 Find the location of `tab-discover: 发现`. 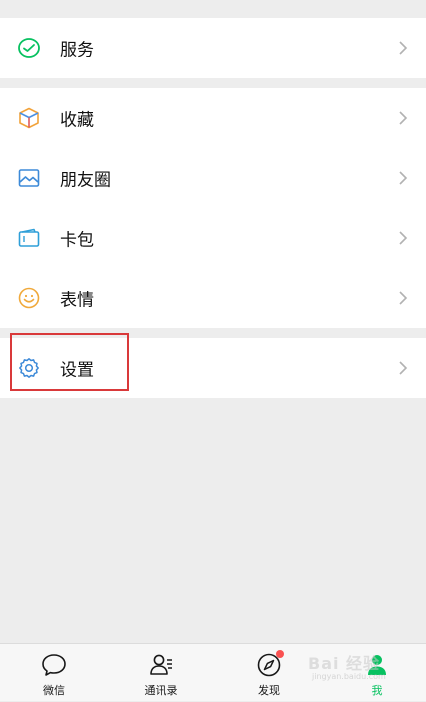

tab-discover: 发现 is located at coordinates (269, 673).